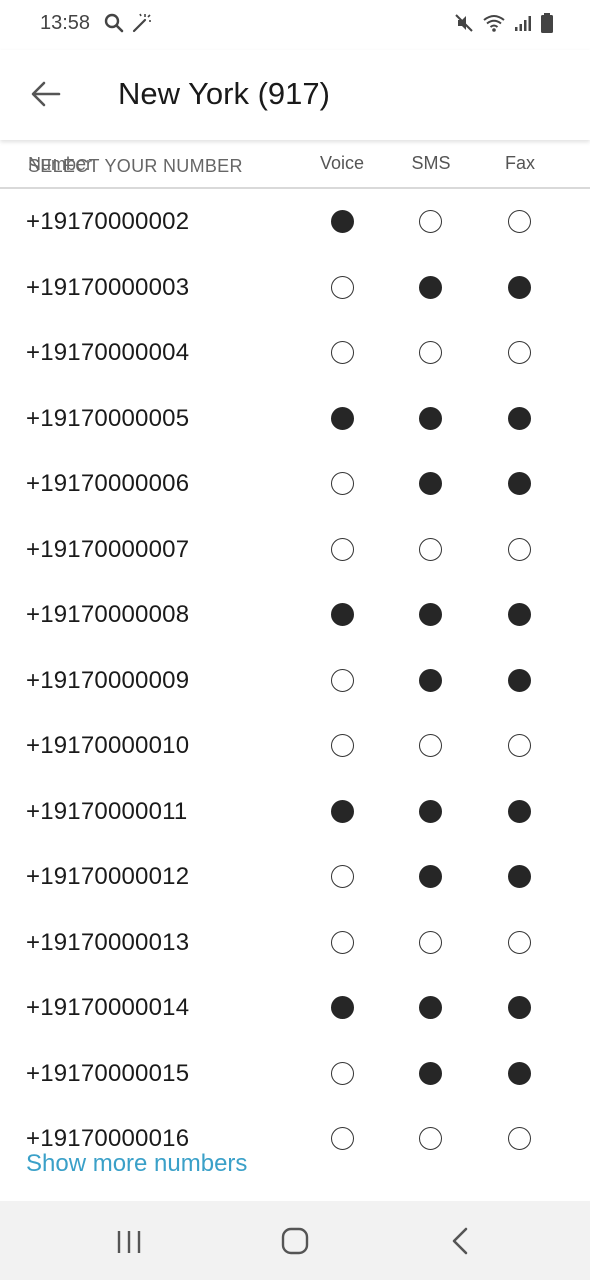  Describe the element at coordinates (431, 163) in the screenshot. I see `sms-column-header: SMS` at that location.